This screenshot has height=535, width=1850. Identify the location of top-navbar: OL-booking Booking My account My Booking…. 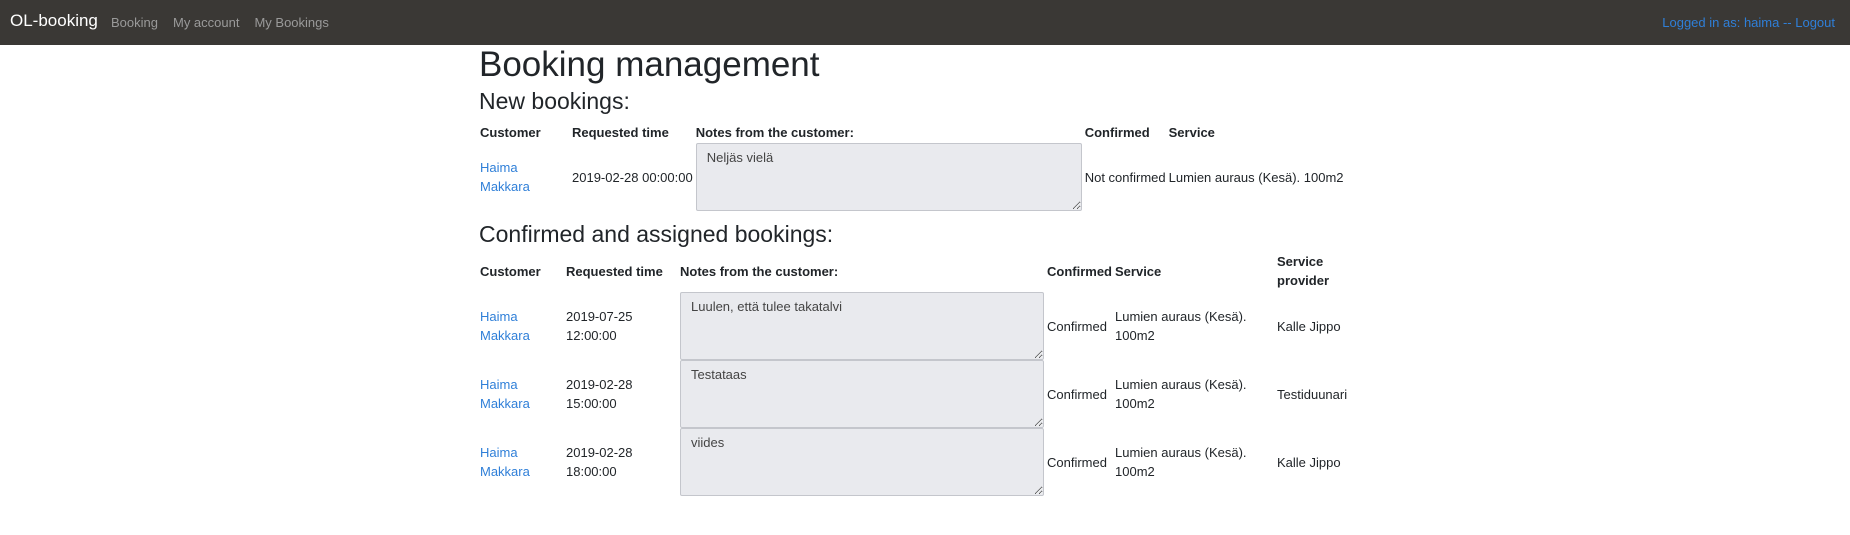
(925, 22).